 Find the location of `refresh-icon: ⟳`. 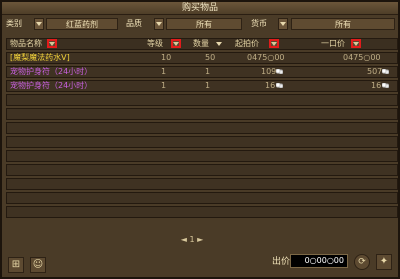

refresh-icon: ⟳ is located at coordinates (362, 262).